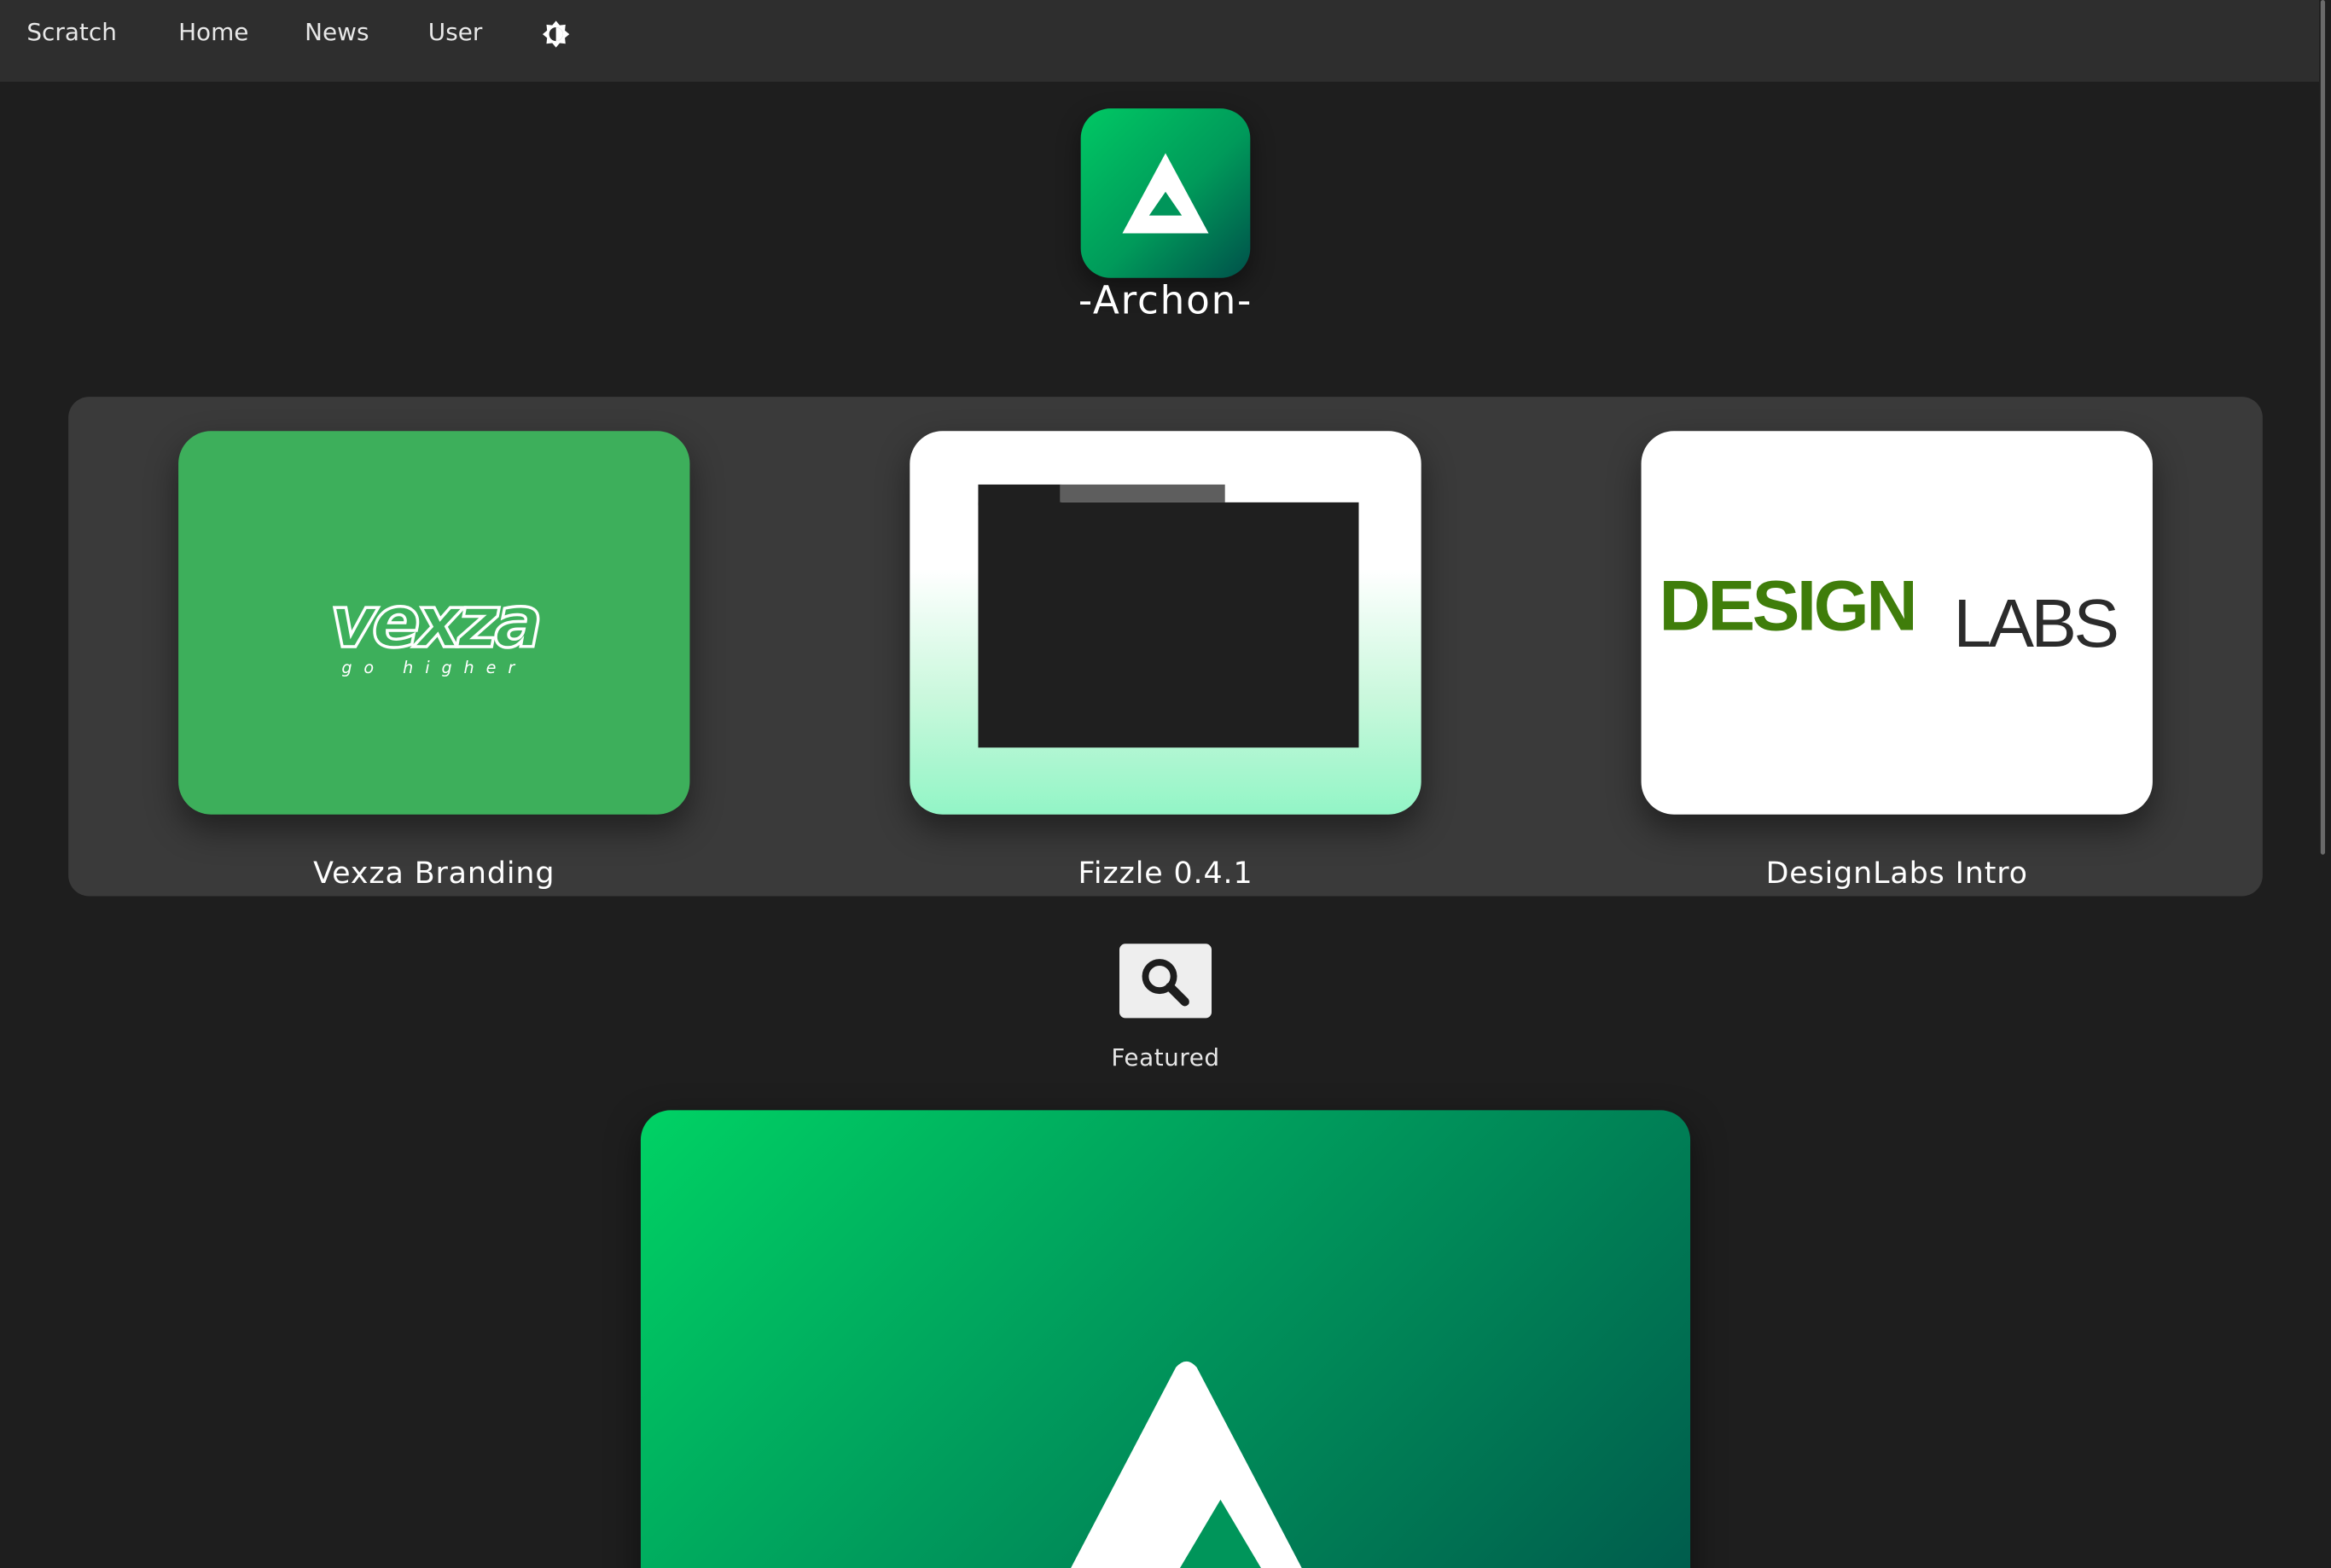 The height and width of the screenshot is (1568, 2331). I want to click on app-logo, so click(1165, 193).